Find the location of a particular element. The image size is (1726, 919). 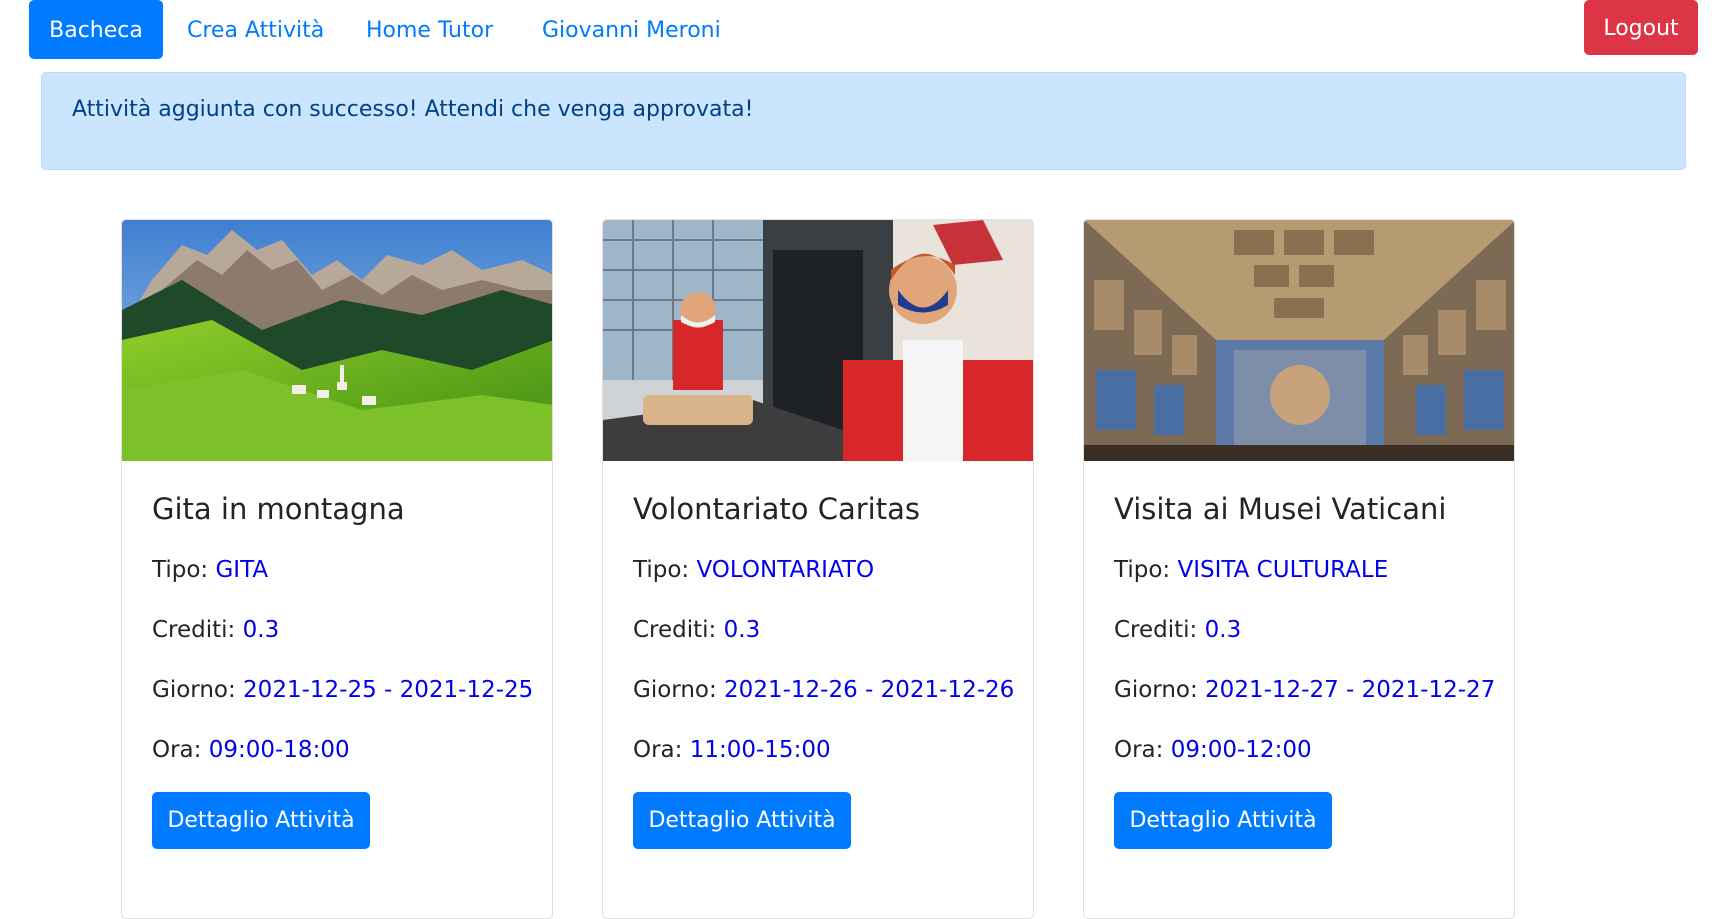

giorno-start: 2021-12-26 is located at coordinates (791, 690).